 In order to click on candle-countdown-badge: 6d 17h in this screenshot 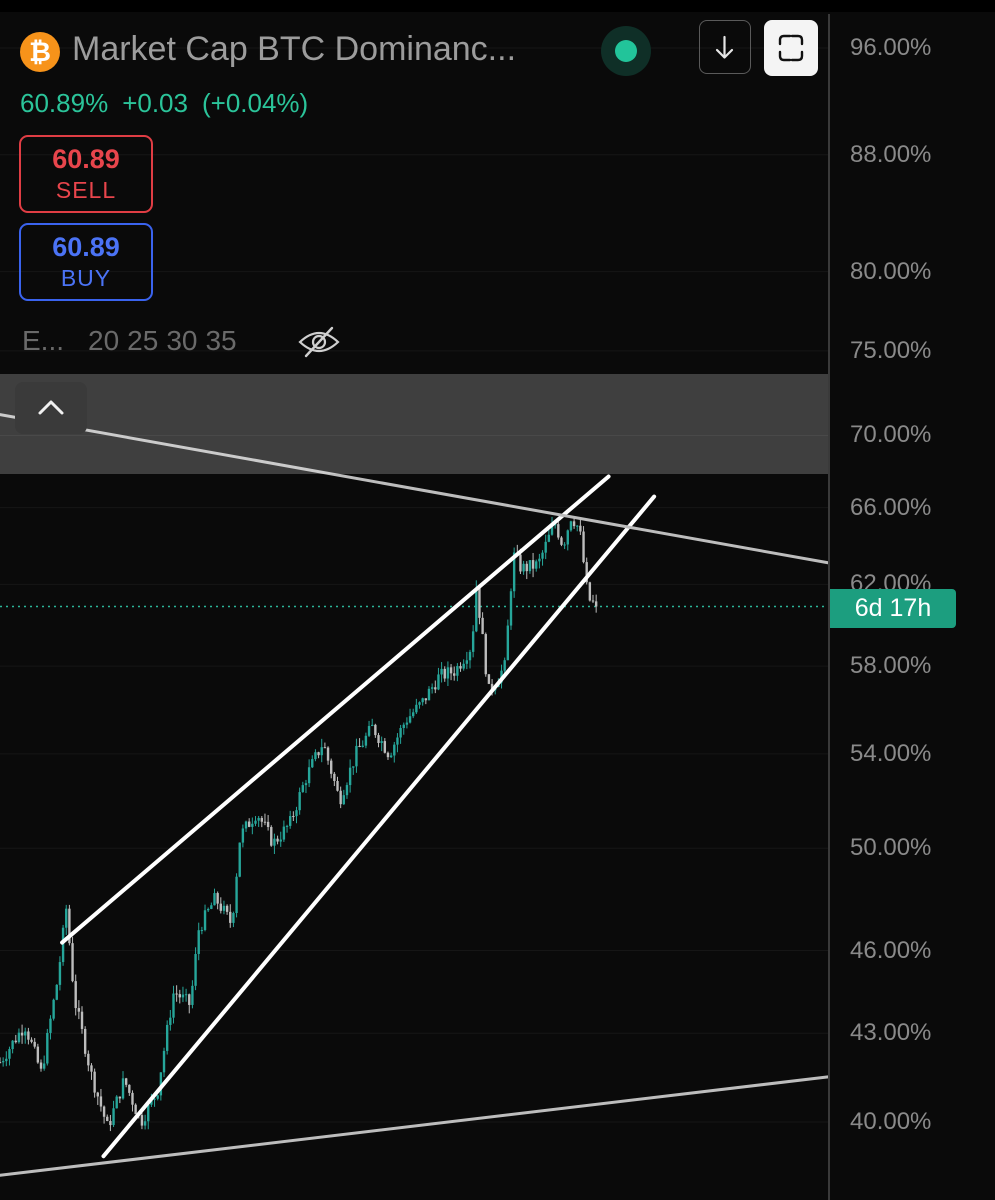, I will do `click(893, 608)`.